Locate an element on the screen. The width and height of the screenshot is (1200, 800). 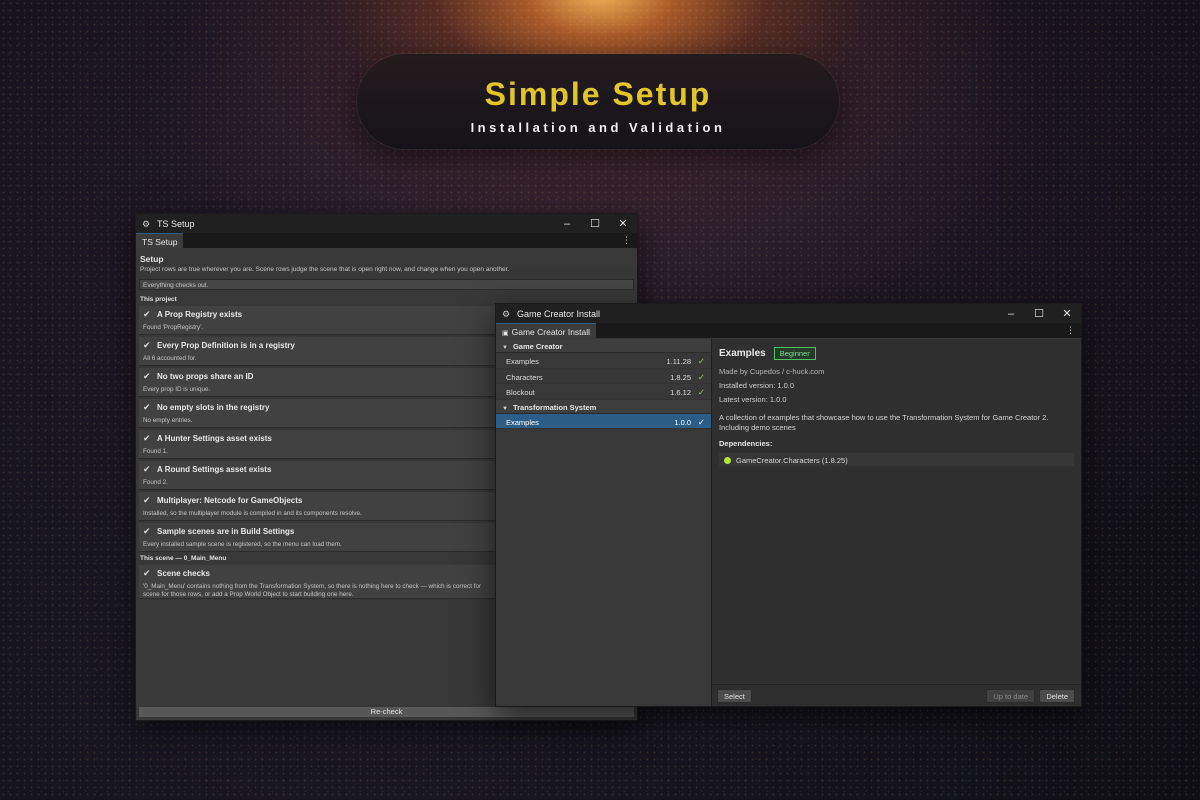
difficulty-badge: Beginner is located at coordinates (794, 353).